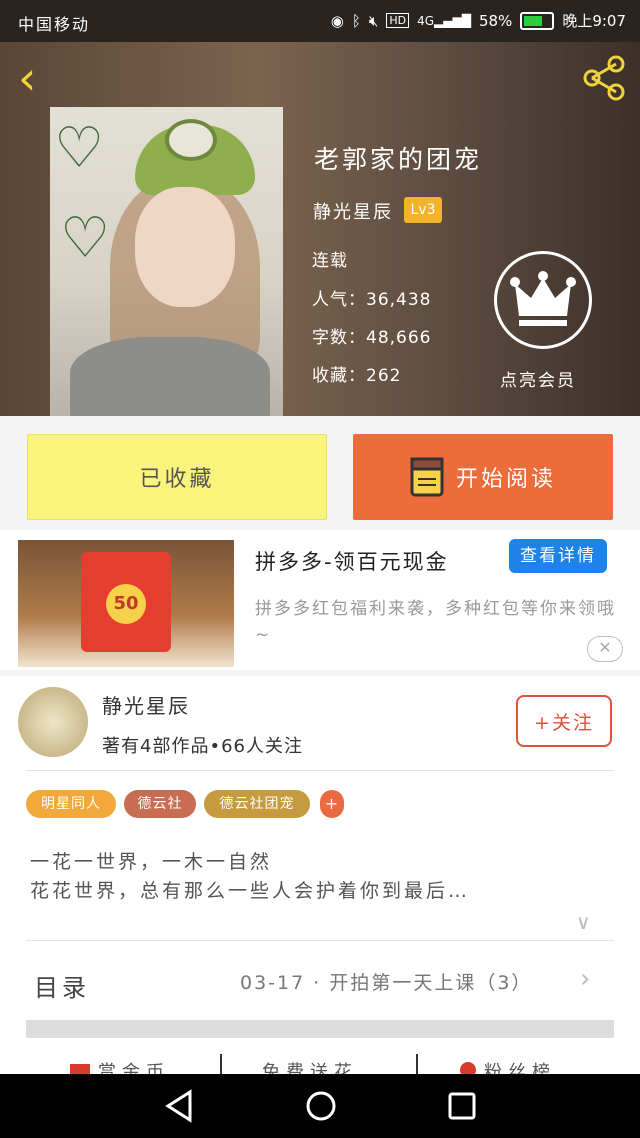 The image size is (640, 1138). I want to click on book-author: 静光星辰, so click(353, 211).